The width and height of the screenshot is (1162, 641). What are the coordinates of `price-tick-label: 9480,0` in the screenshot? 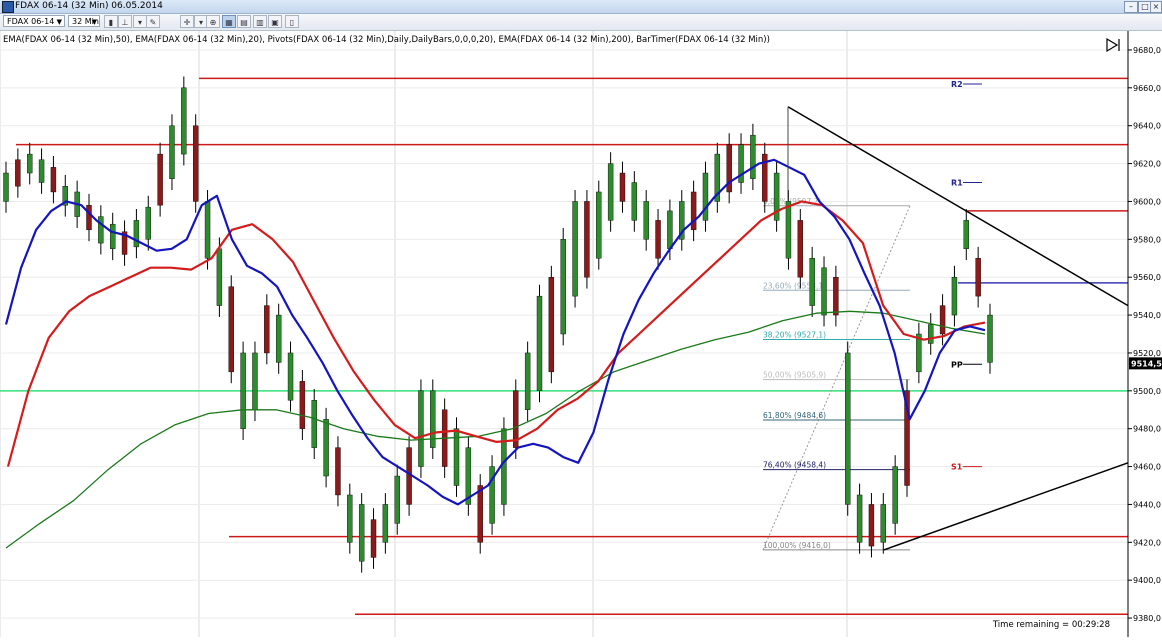 It's located at (1147, 429).